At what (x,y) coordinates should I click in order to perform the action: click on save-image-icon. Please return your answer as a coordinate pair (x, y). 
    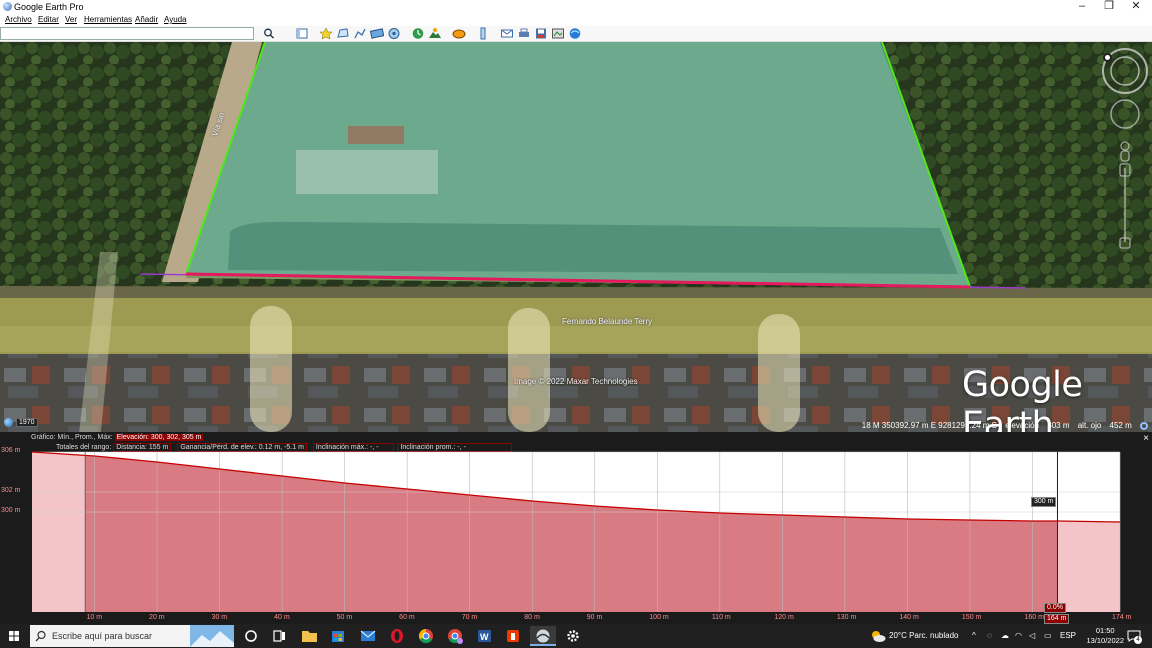
    Looking at the image, I should click on (541, 33).